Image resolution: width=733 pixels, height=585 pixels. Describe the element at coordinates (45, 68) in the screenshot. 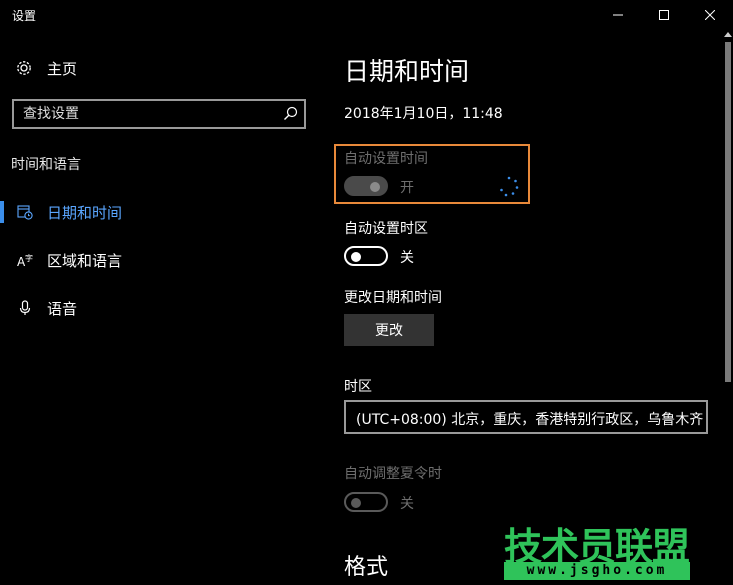

I see `home-nav: 主页` at that location.